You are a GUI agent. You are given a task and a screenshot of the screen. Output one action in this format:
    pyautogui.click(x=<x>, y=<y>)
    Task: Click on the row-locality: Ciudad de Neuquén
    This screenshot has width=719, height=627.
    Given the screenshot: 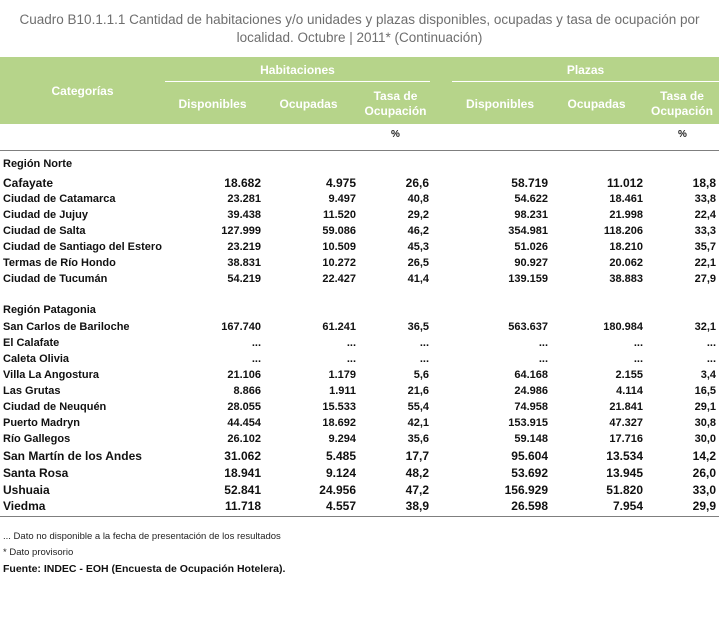 What is the action you would take?
    pyautogui.click(x=55, y=407)
    